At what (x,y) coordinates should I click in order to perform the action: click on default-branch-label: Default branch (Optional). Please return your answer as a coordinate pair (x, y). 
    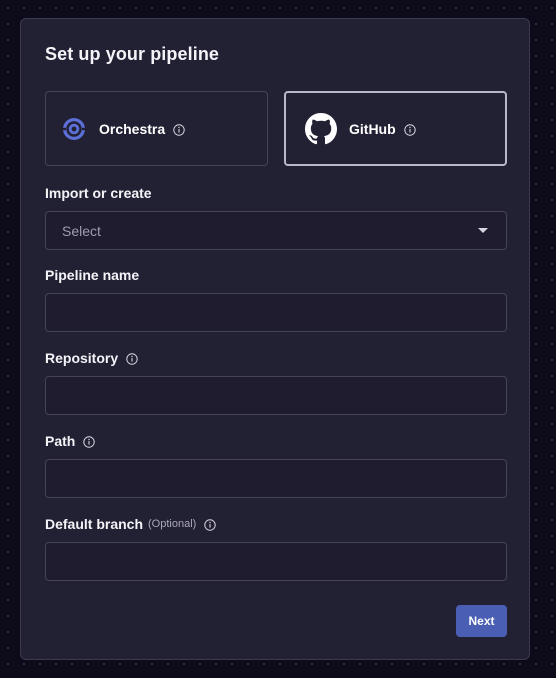
    Looking at the image, I should click on (131, 524).